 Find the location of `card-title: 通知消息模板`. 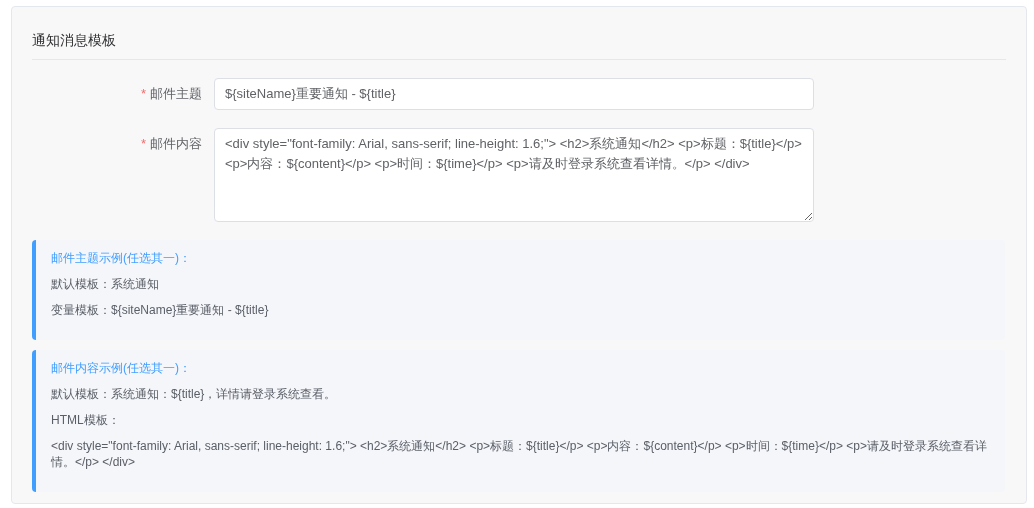

card-title: 通知消息模板 is located at coordinates (74, 40).